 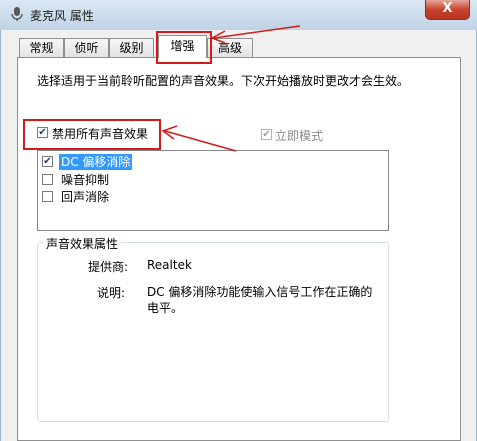 I want to click on immediate-mode-checkbox, so click(x=266, y=134).